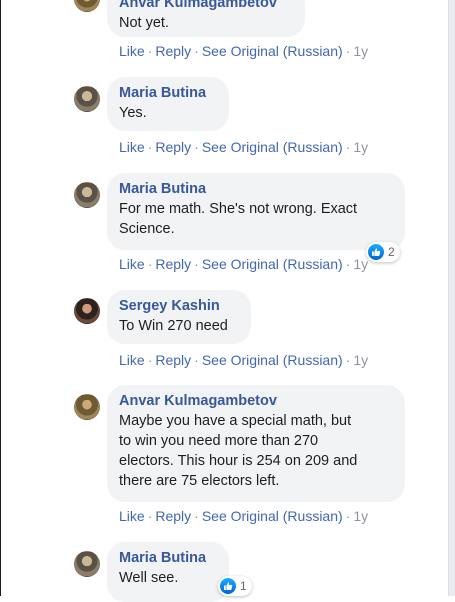 The image size is (455, 602). What do you see at coordinates (133, 113) in the screenshot?
I see `comment-text: Yes.` at bounding box center [133, 113].